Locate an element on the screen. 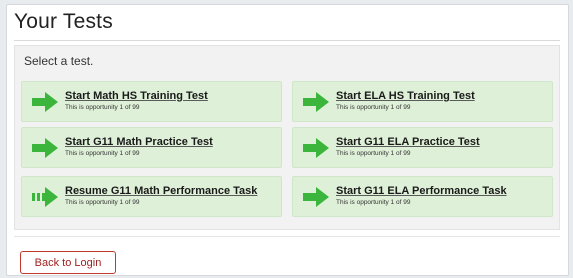 The image size is (573, 278). select-prompt: Select a test. is located at coordinates (59, 61).